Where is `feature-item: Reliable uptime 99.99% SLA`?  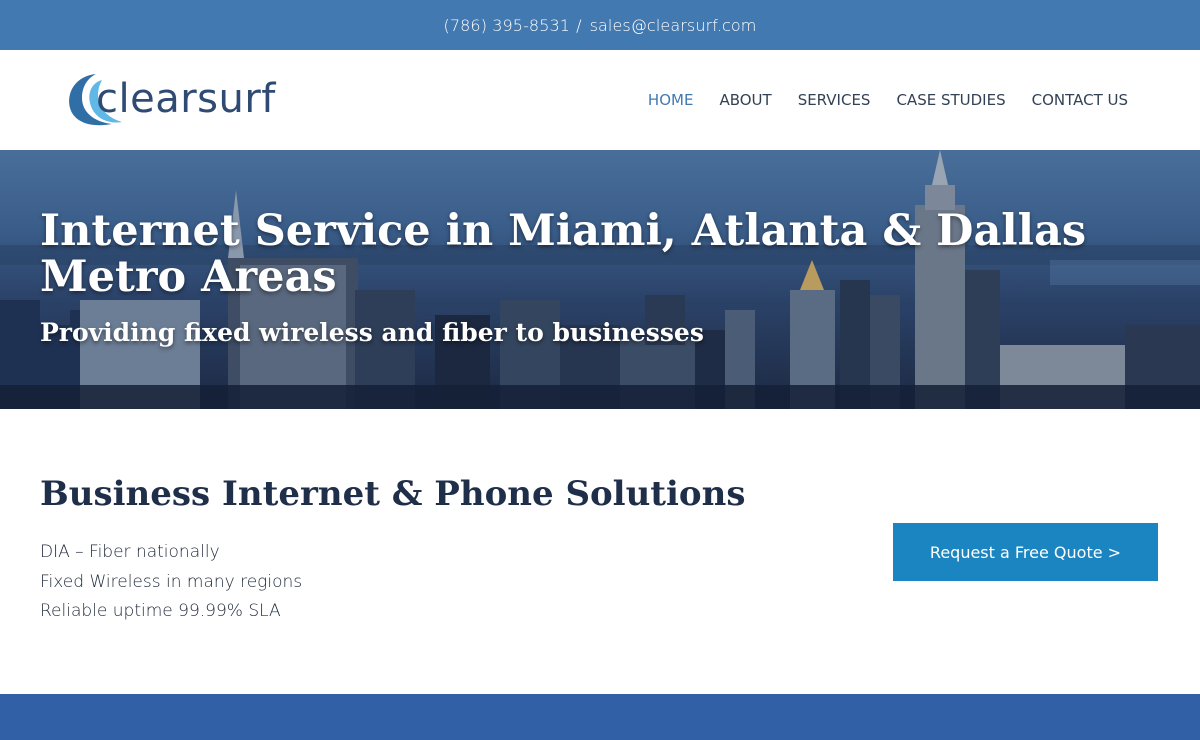
feature-item: Reliable uptime 99.99% SLA is located at coordinates (160, 611).